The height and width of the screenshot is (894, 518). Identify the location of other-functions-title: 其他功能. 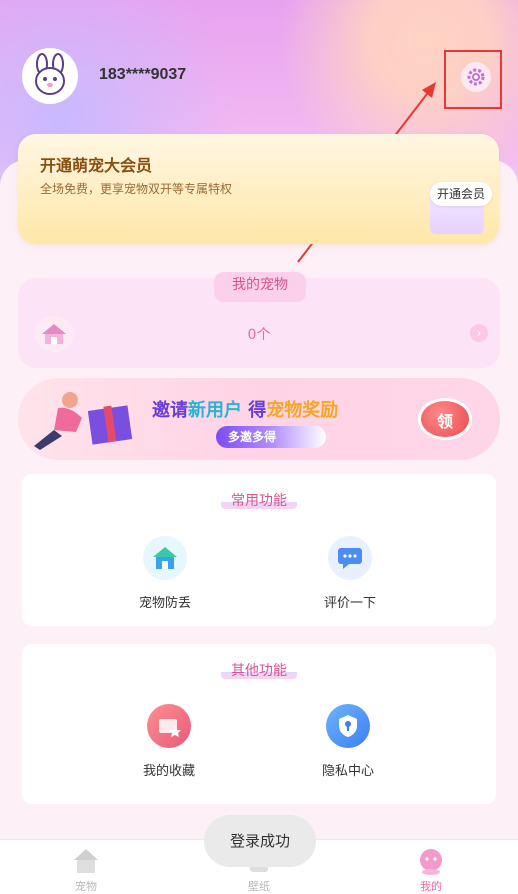
(259, 670).